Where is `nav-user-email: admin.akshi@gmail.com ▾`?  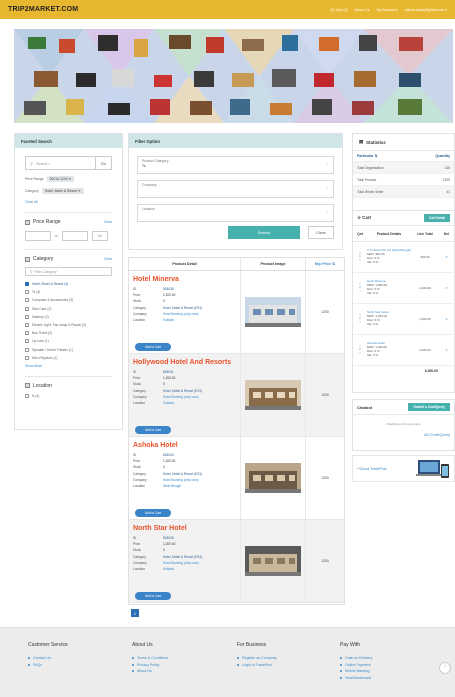 nav-user-email: admin.akshi@gmail.com ▾ is located at coordinates (426, 10).